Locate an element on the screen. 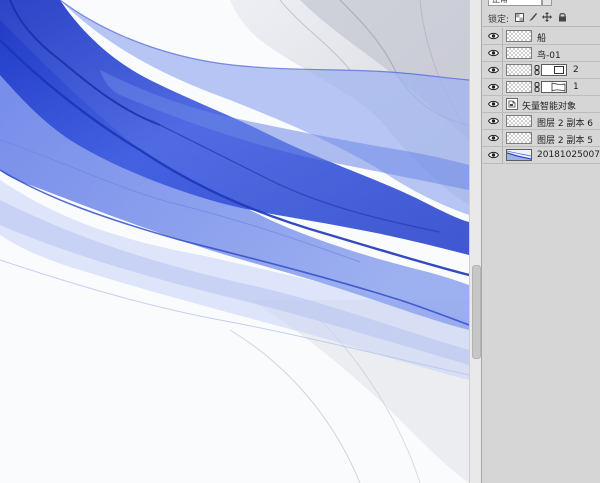 This screenshot has width=600, height=483. layer-name: 矢量智能对象 is located at coordinates (549, 107).